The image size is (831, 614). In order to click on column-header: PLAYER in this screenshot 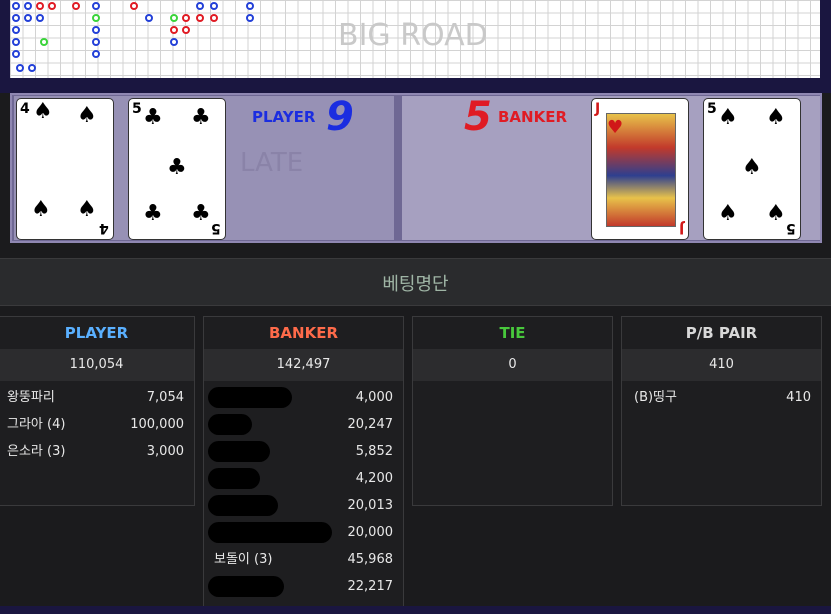, I will do `click(97, 333)`.